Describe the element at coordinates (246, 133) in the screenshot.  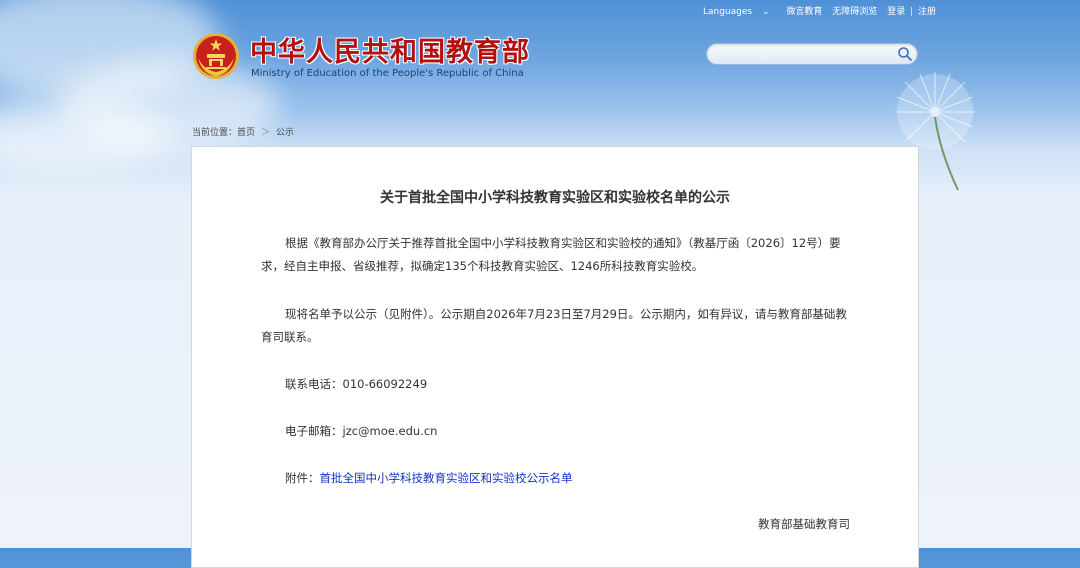
I see `breadcrumb-home-link: 首页` at that location.